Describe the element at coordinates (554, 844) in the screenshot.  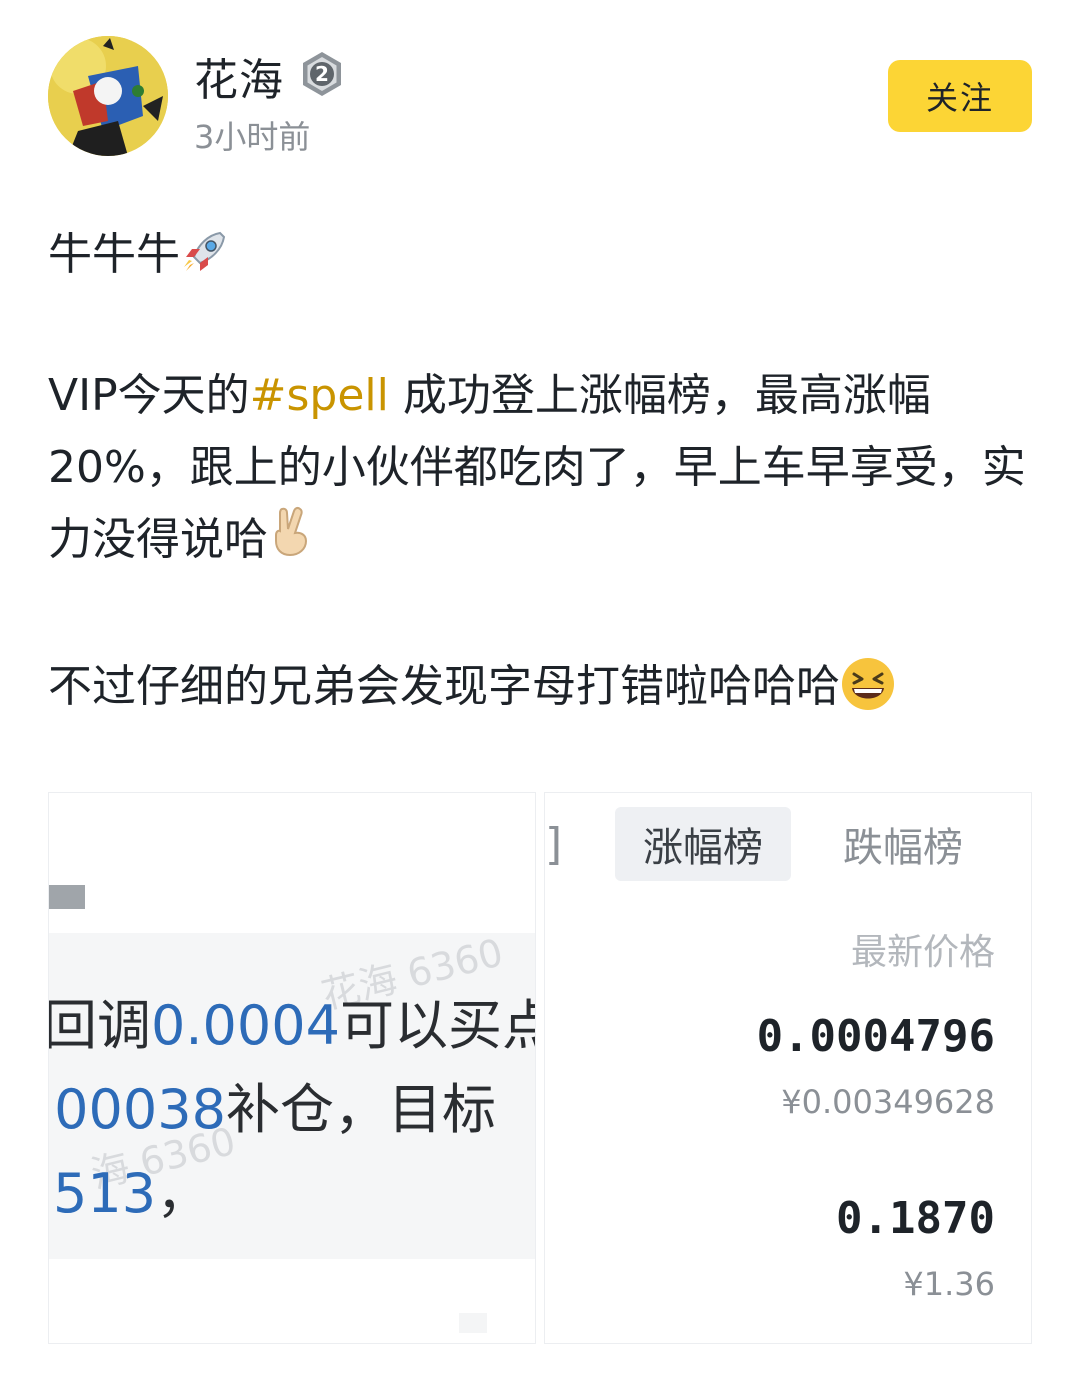
I see `tab-bracket: ]` at that location.